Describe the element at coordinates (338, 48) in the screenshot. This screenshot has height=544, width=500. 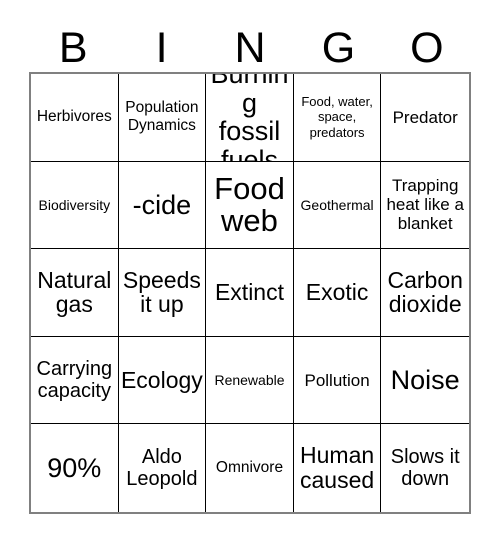
I see `header-letter-g: G` at that location.